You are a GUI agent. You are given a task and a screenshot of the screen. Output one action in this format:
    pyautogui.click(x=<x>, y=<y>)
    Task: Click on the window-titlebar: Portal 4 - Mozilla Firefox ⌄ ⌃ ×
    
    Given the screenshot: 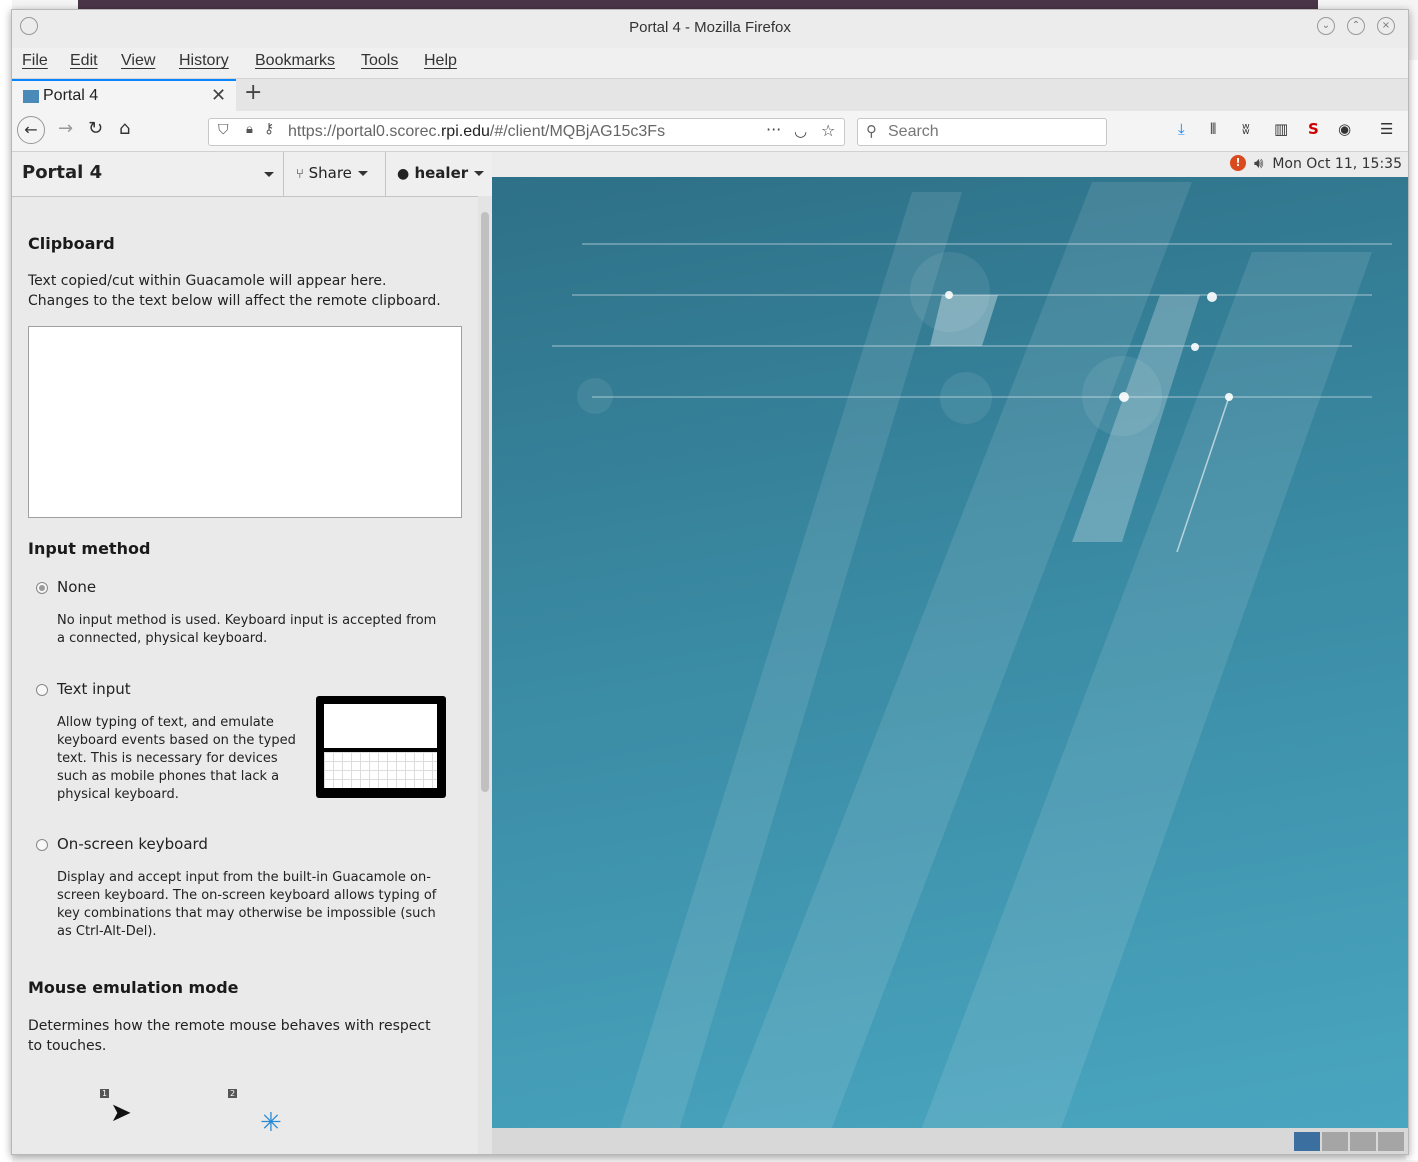 What is the action you would take?
    pyautogui.click(x=710, y=29)
    